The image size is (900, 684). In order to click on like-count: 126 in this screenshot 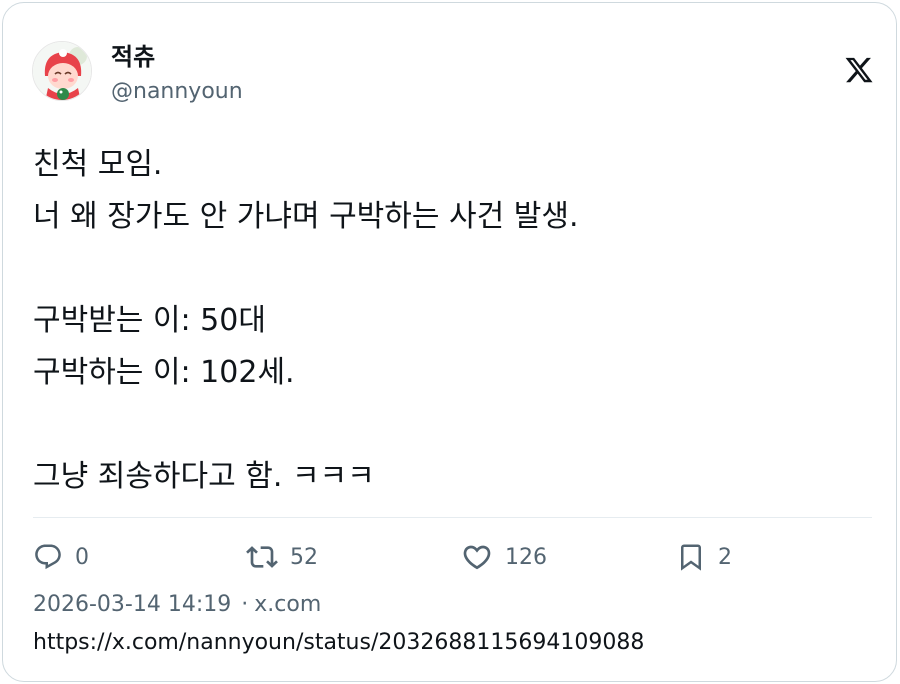, I will do `click(526, 557)`.